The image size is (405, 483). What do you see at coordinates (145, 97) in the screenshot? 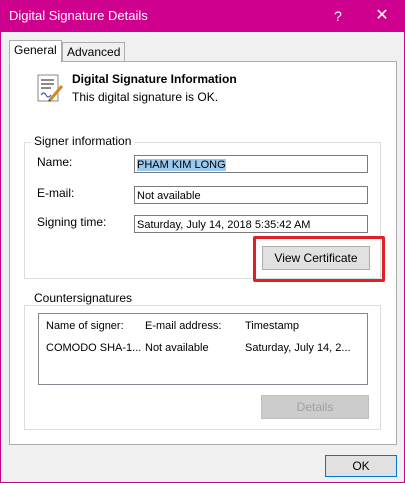
I see `signature-status: This digital signature is OK.` at bounding box center [145, 97].